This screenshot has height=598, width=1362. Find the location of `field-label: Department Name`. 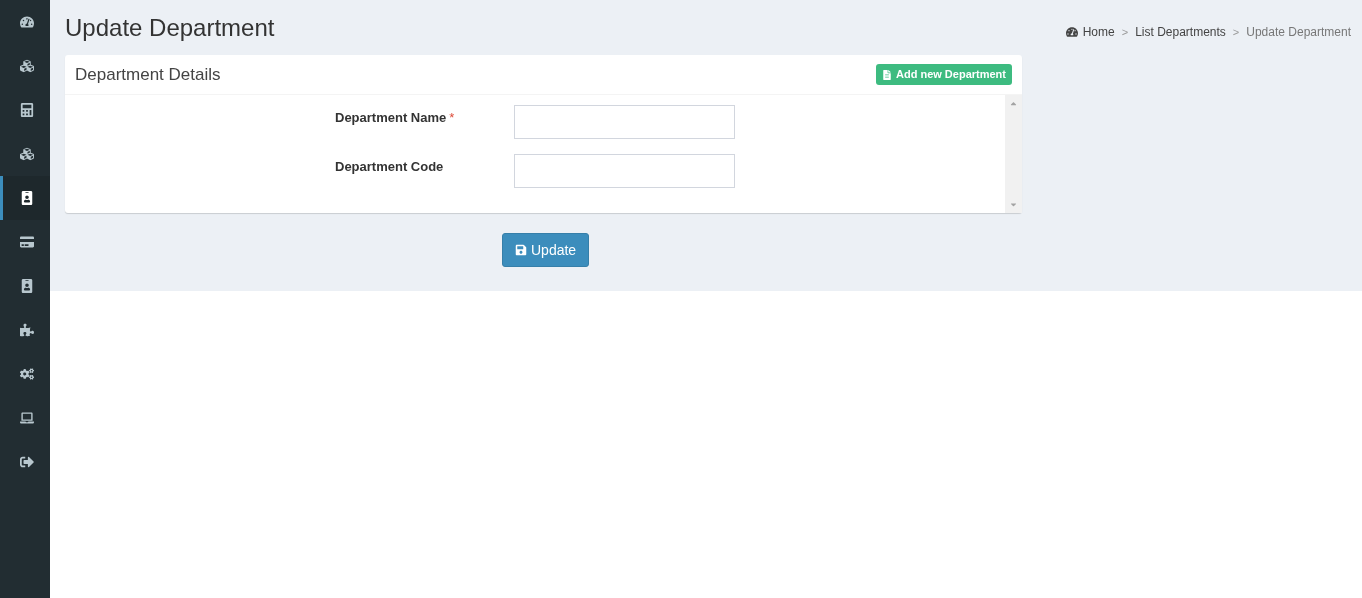

field-label: Department Name is located at coordinates (391, 117).